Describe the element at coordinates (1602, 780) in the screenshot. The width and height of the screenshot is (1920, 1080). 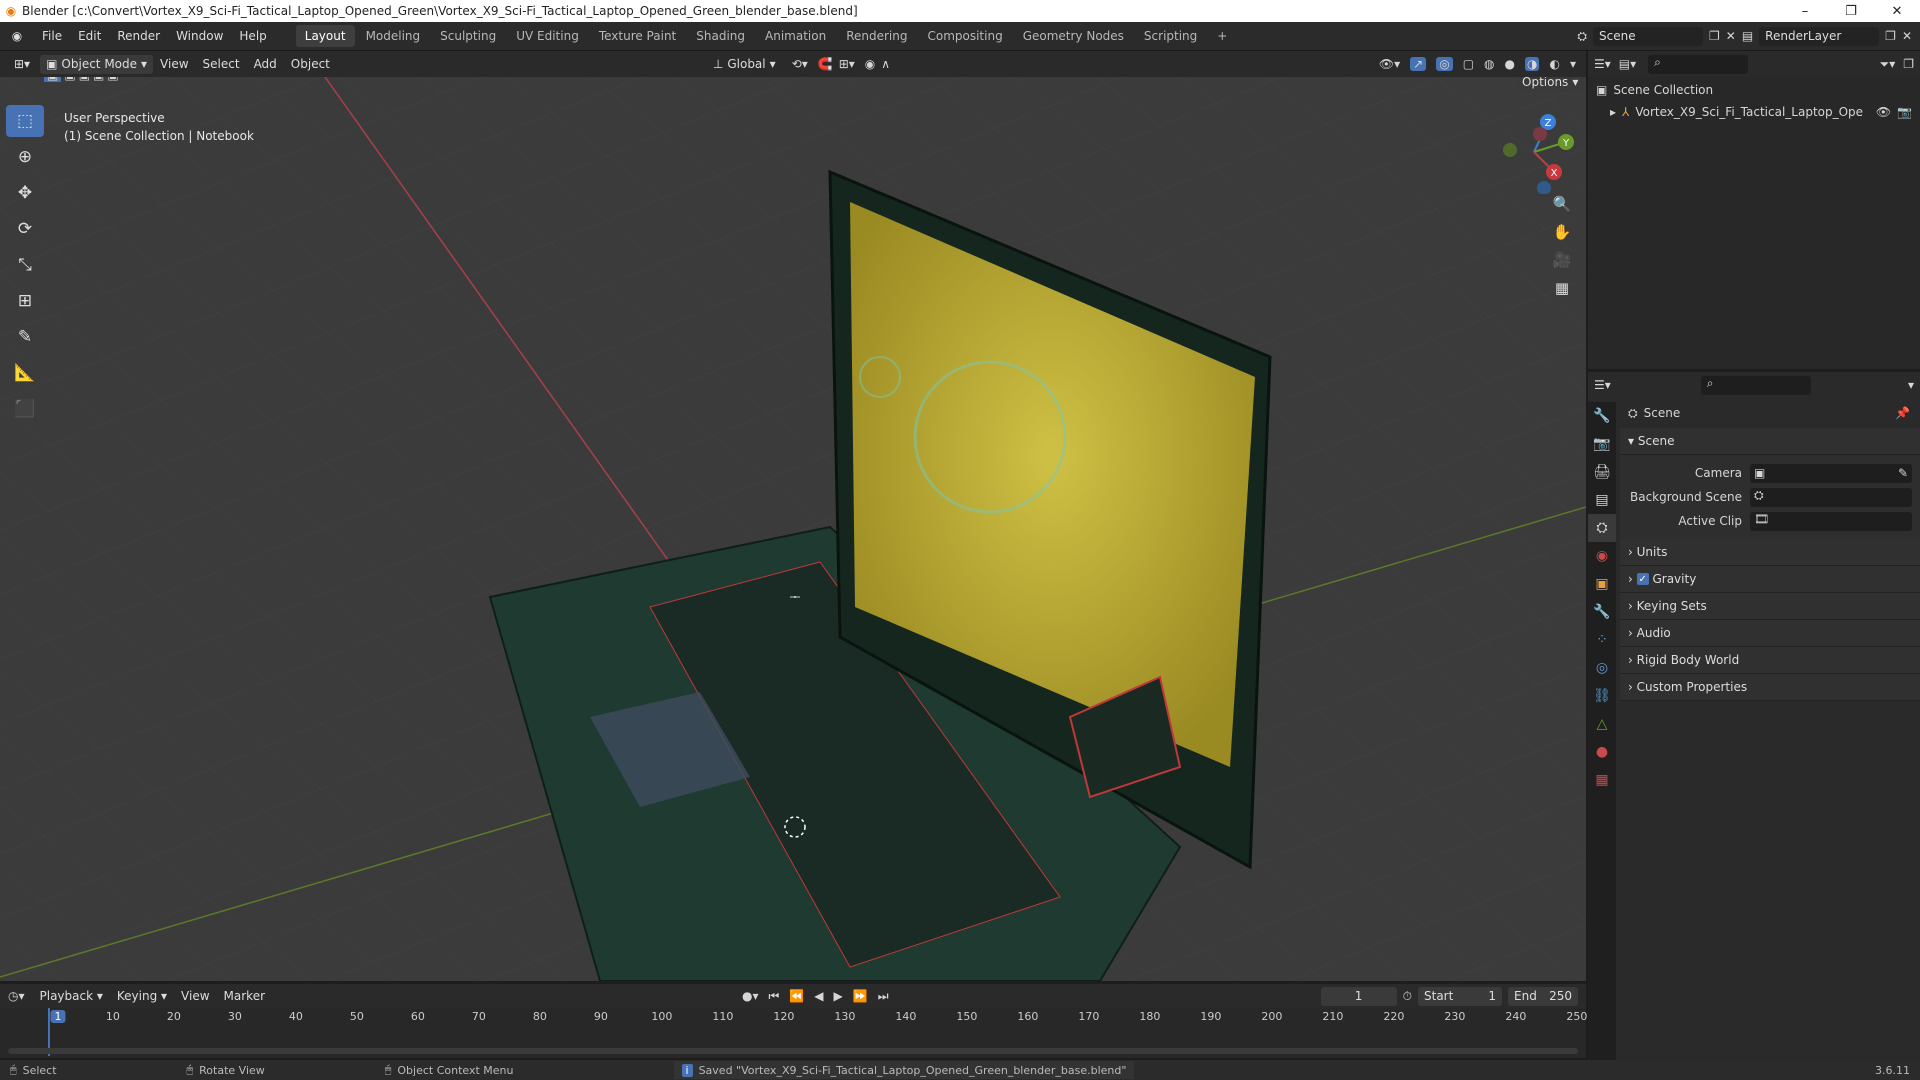
I see `texture-tab-icon: ▦` at that location.